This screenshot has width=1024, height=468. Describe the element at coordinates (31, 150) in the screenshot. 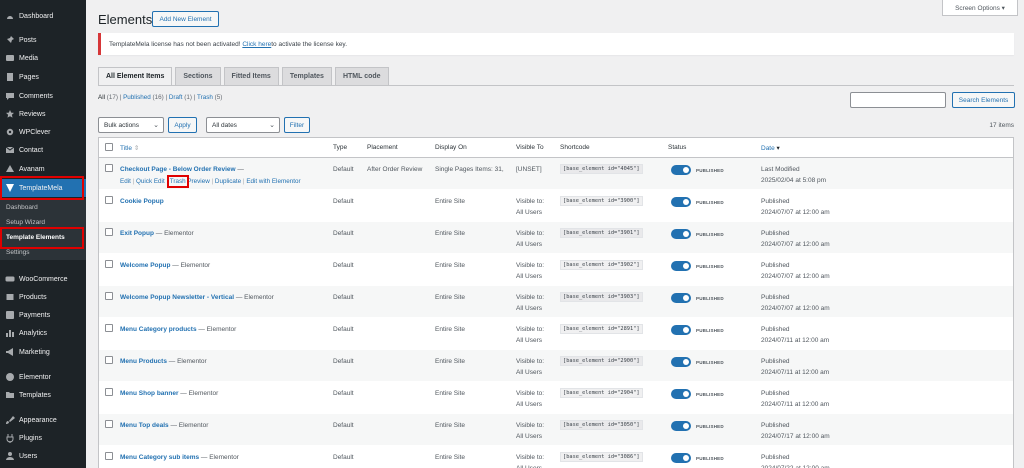

I see `sidebar-item-label: Contact` at that location.